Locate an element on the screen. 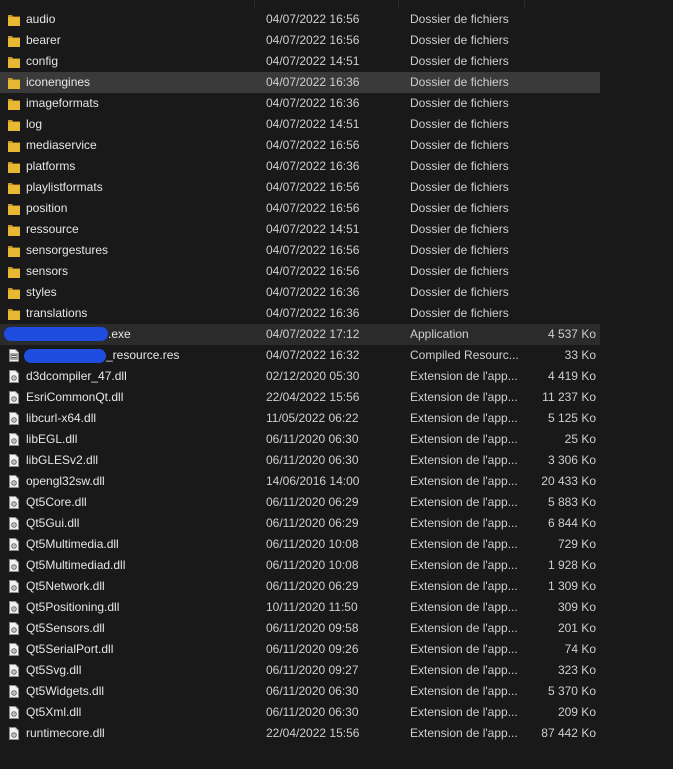 This screenshot has height=769, width=673. file-name: bearer is located at coordinates (43, 40).